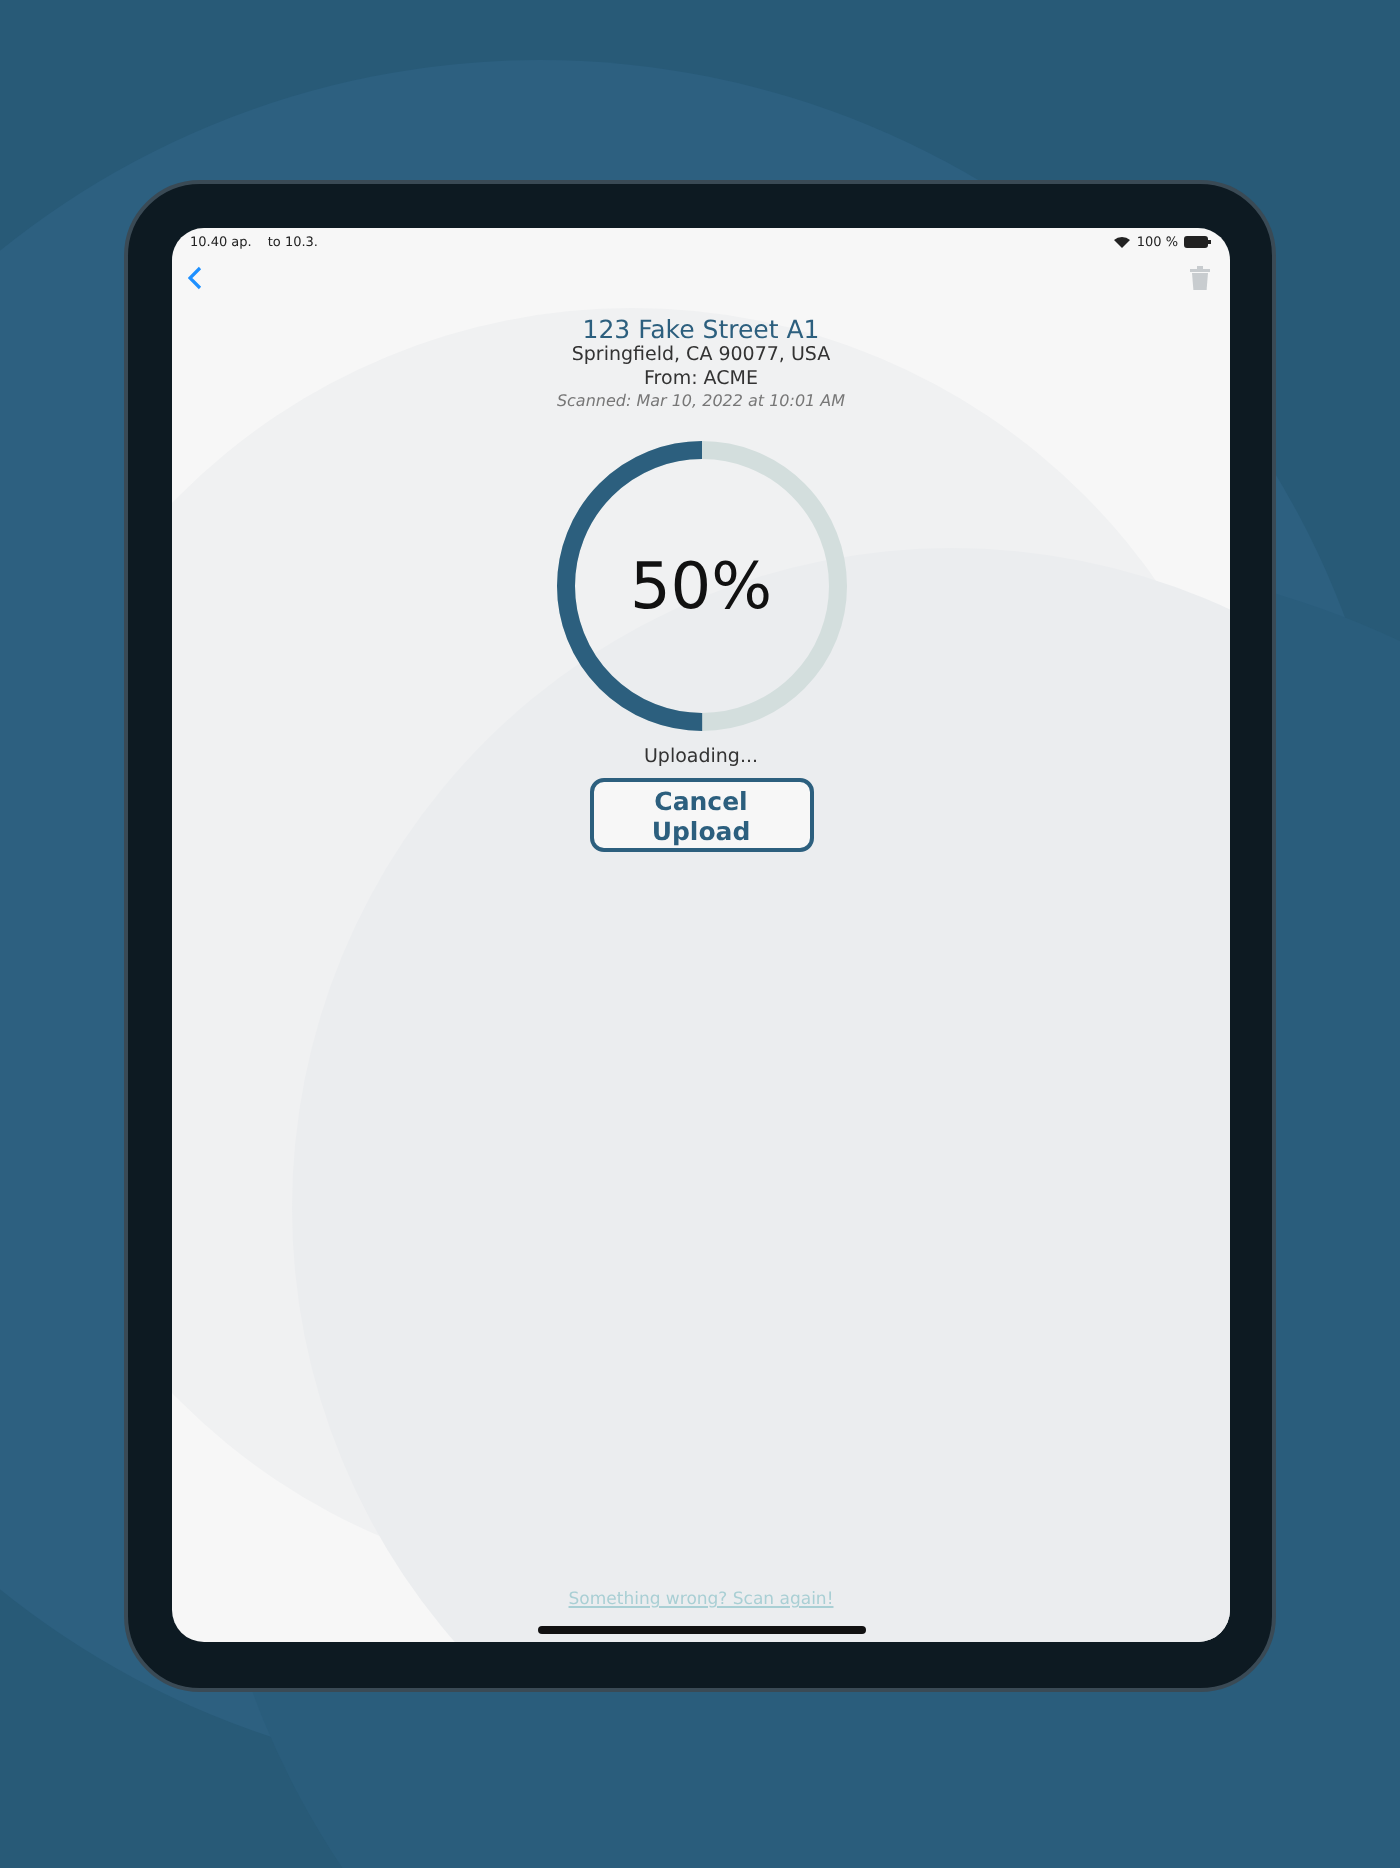 The width and height of the screenshot is (1400, 1868). Describe the element at coordinates (701, 586) in the screenshot. I see `progress-percent: 50%` at that location.